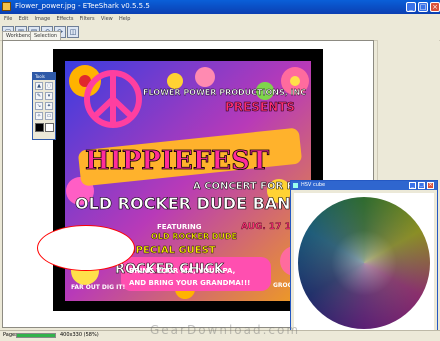  What do you see at coordinates (49, 127) in the screenshot?
I see `secondary-color-swatch` at bounding box center [49, 127].